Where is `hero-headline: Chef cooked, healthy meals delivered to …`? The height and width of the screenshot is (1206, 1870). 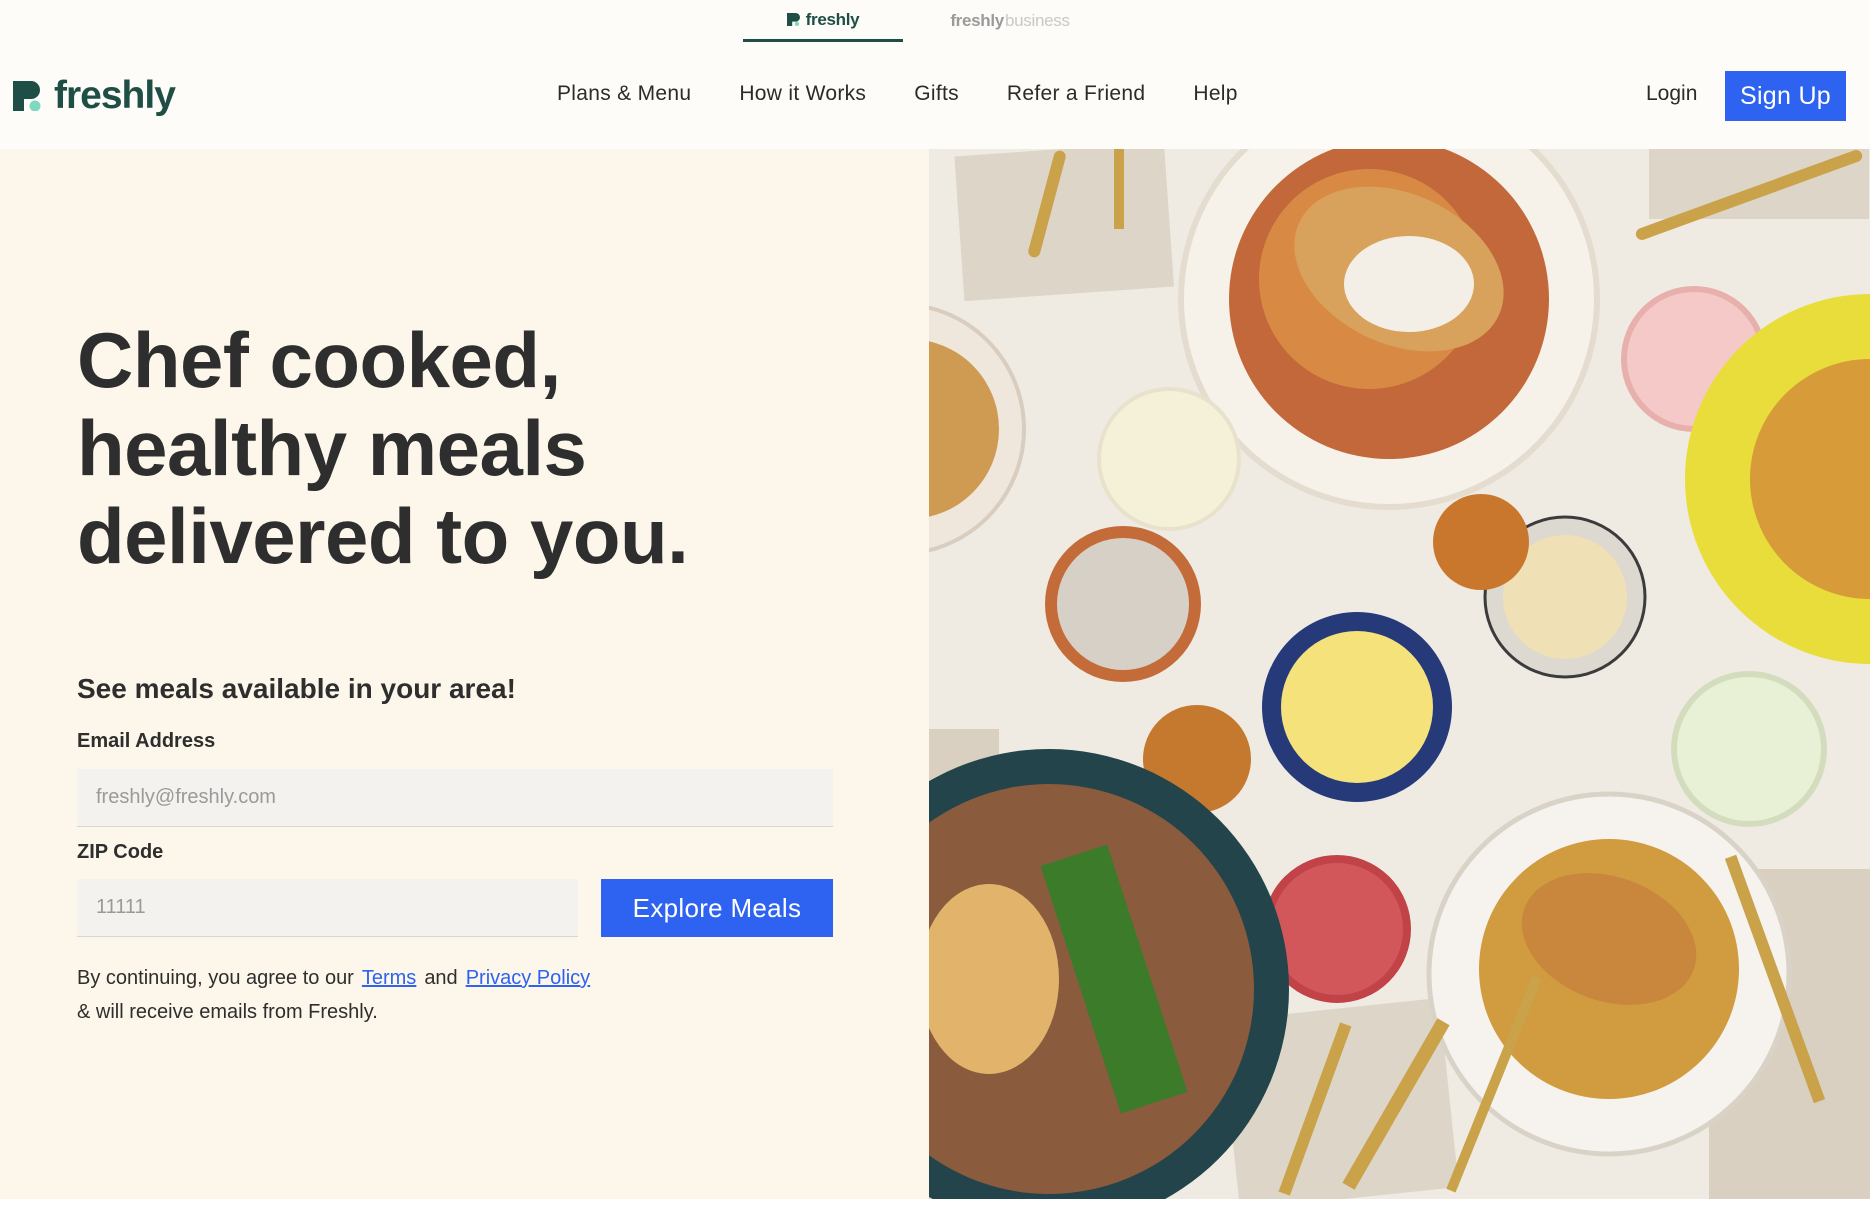
hero-headline: Chef cooked, healthy meals delivered to … is located at coordinates (437, 448).